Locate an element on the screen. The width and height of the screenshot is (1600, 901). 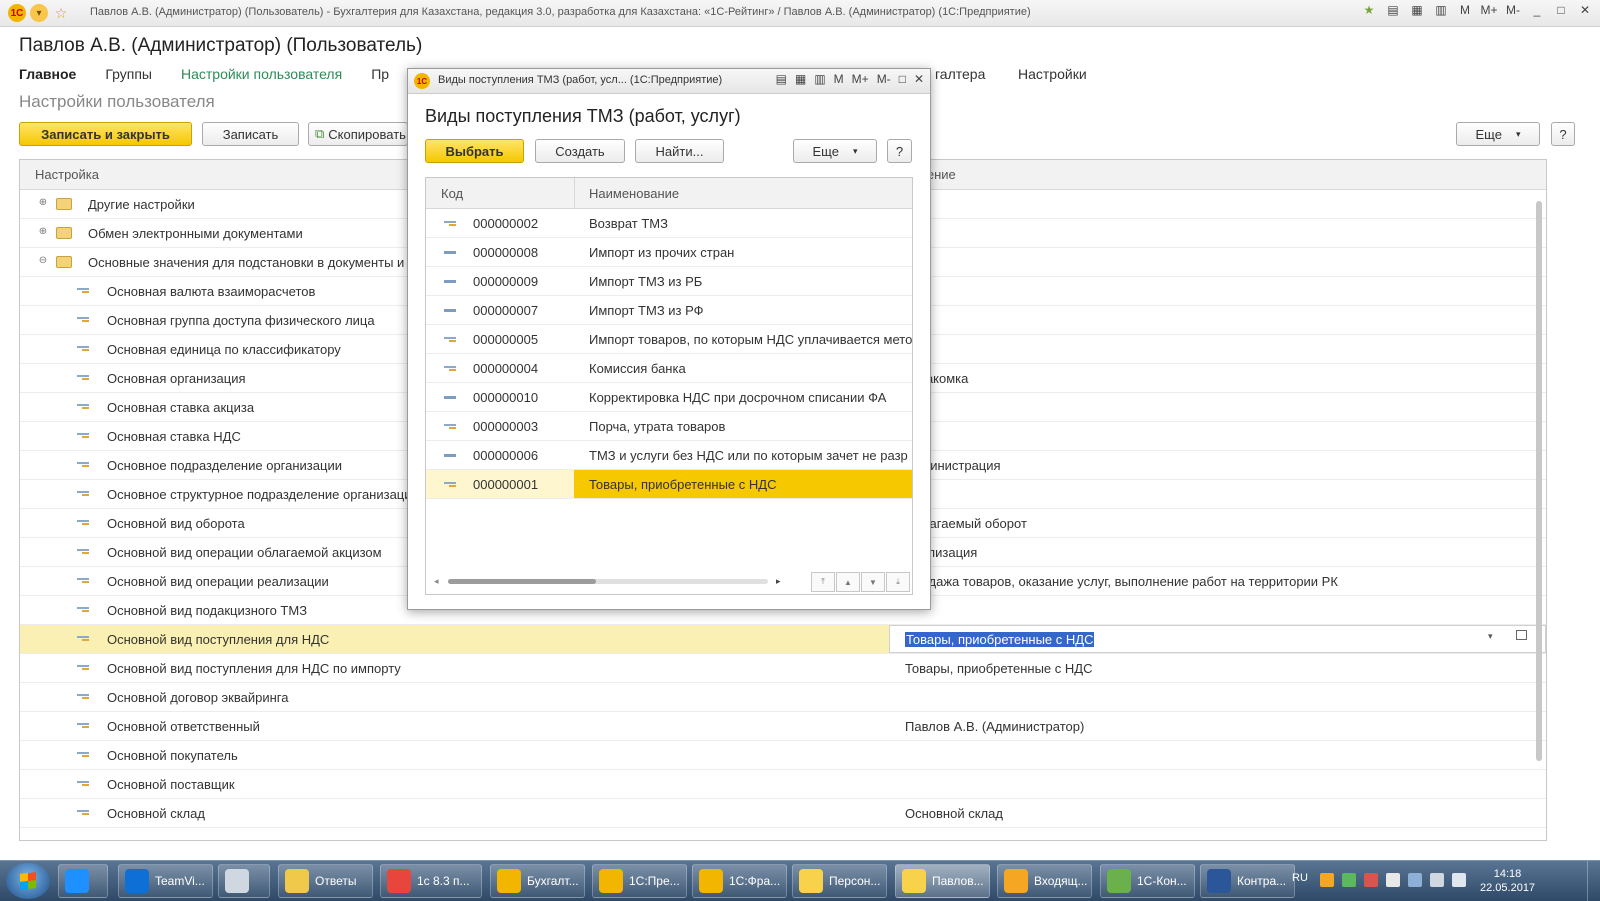
settings-row: Основной поставщик is located at coordinates (783, 784).